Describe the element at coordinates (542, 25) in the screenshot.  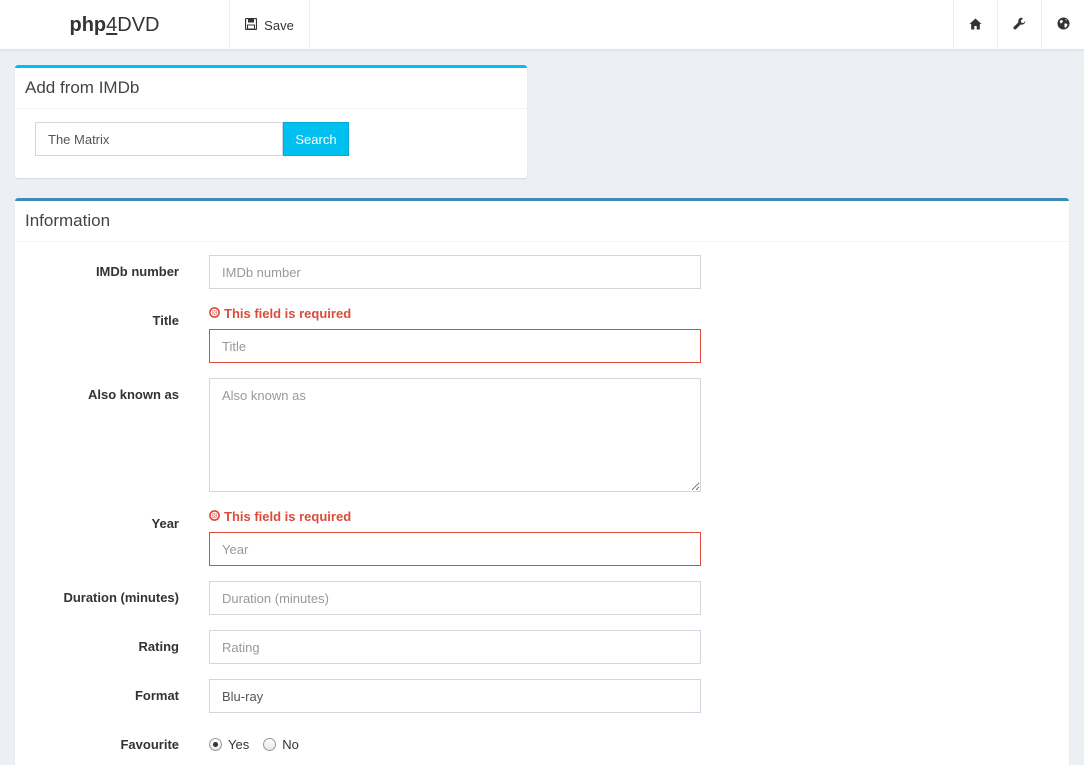
I see `top-navbar: php 4 DVD Save` at that location.